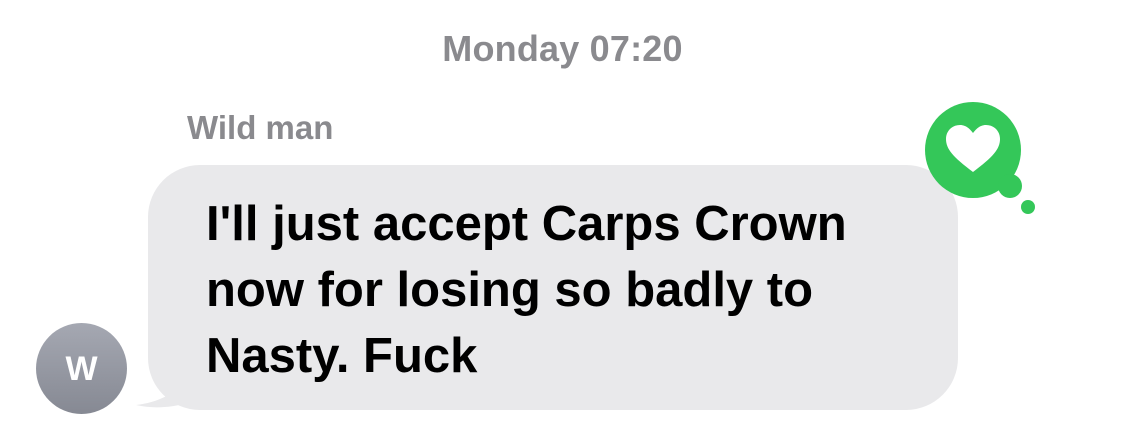 Image resolution: width=1125 pixels, height=442 pixels. Describe the element at coordinates (978, 160) in the screenshot. I see `heart-reaction-badge` at that location.